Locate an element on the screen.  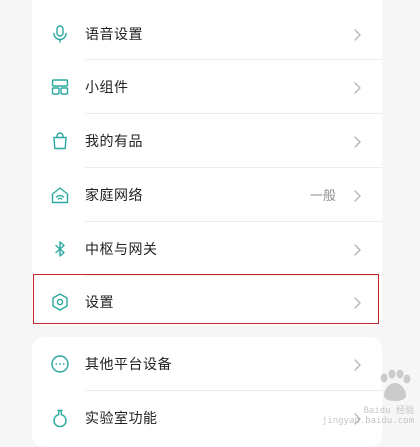
menu-item-label: 语音设置 is located at coordinates (114, 34).